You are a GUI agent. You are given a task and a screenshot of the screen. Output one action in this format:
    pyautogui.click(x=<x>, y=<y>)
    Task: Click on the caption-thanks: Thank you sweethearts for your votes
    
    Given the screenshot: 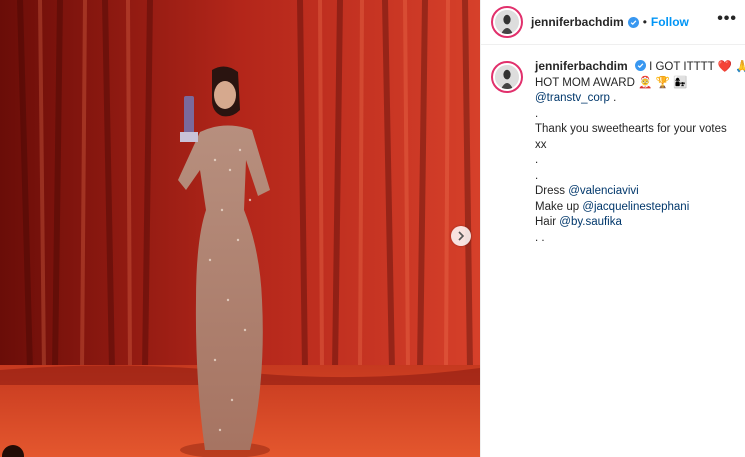 What is the action you would take?
    pyautogui.click(x=631, y=129)
    